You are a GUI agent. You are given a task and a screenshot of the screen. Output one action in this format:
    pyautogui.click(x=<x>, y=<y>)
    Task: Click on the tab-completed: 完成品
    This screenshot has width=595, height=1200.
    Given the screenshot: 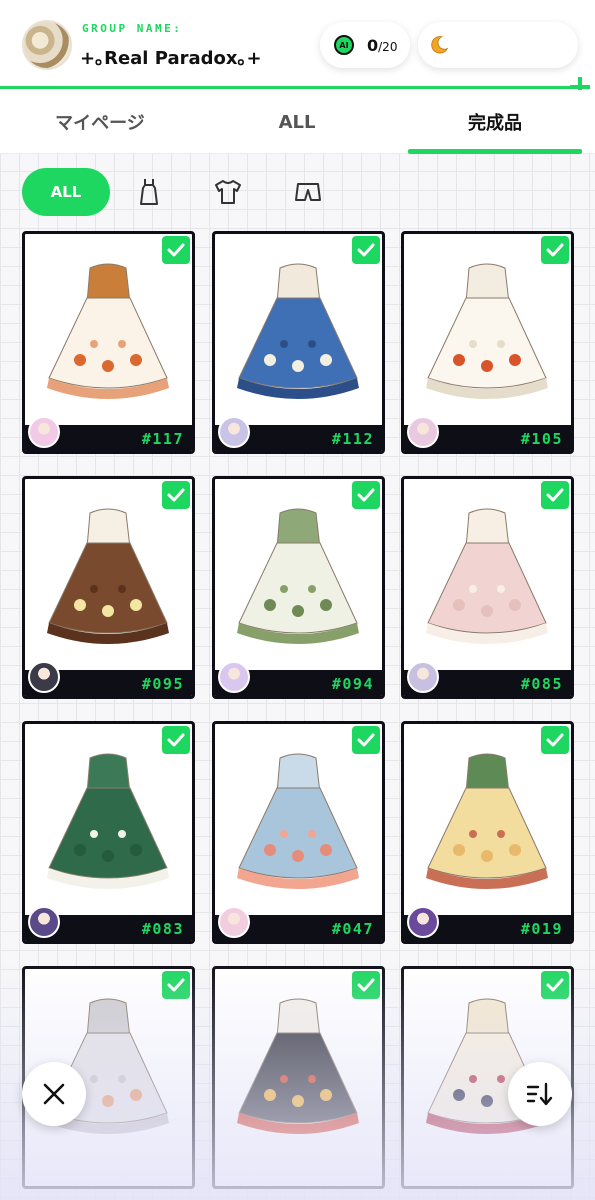 What is the action you would take?
    pyautogui.click(x=495, y=122)
    